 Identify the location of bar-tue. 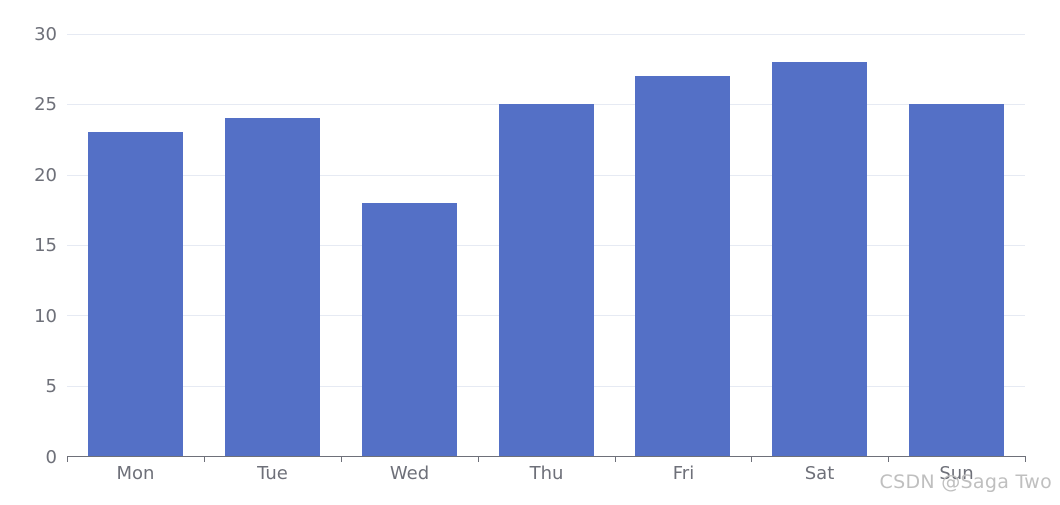
(272, 287).